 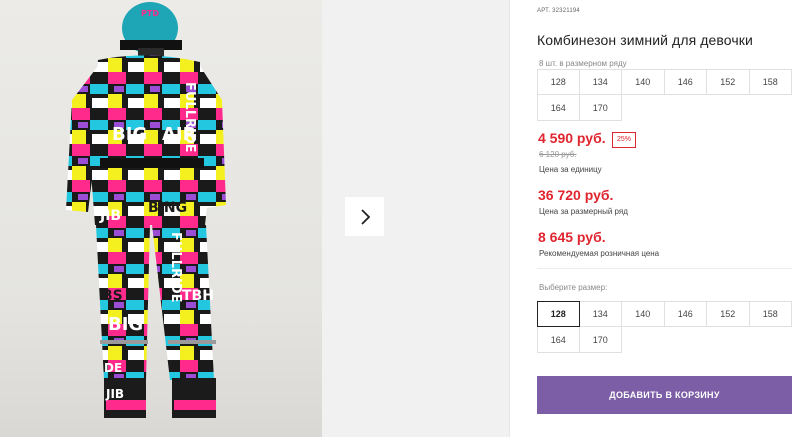 What do you see at coordinates (558, 340) in the screenshot?
I see `size-option-164: 164` at bounding box center [558, 340].